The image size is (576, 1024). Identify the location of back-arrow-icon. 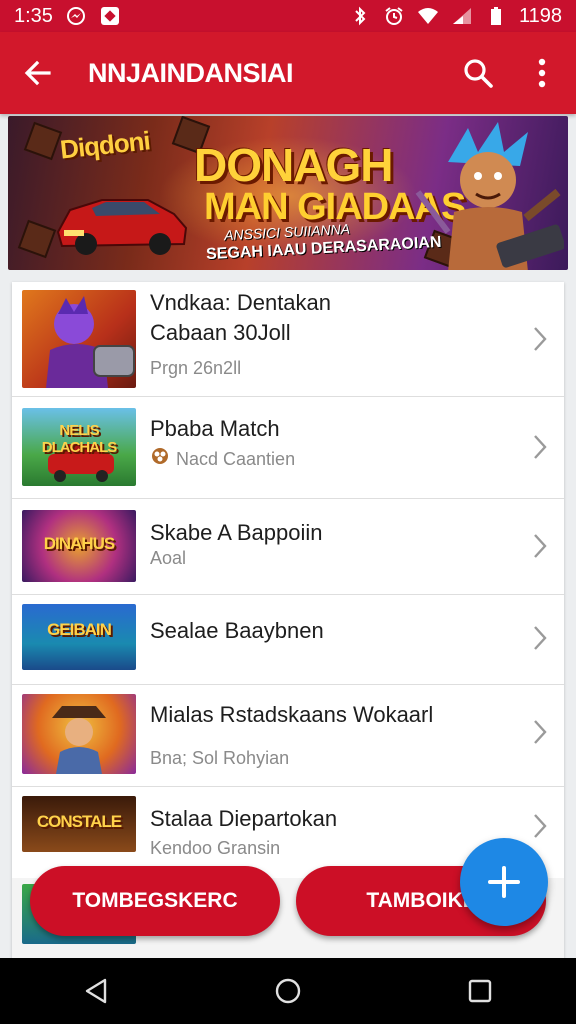
(38, 73).